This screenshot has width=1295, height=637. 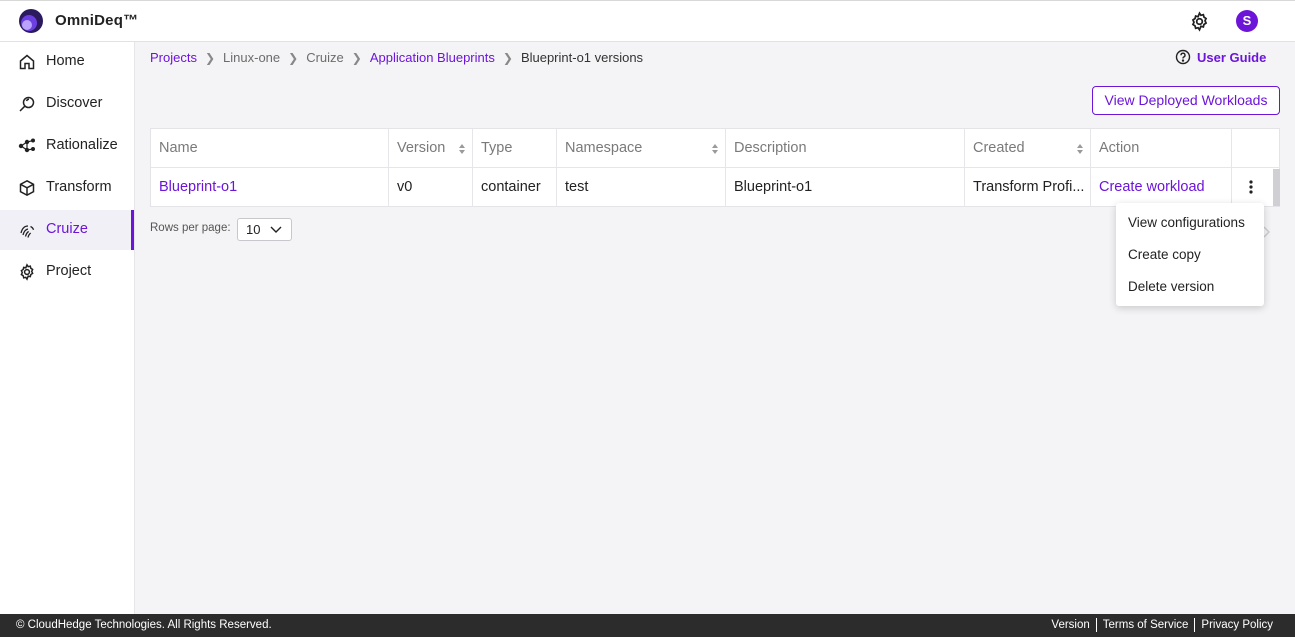 I want to click on sidebar-item-rationalize: Rationalize, so click(x=67, y=146).